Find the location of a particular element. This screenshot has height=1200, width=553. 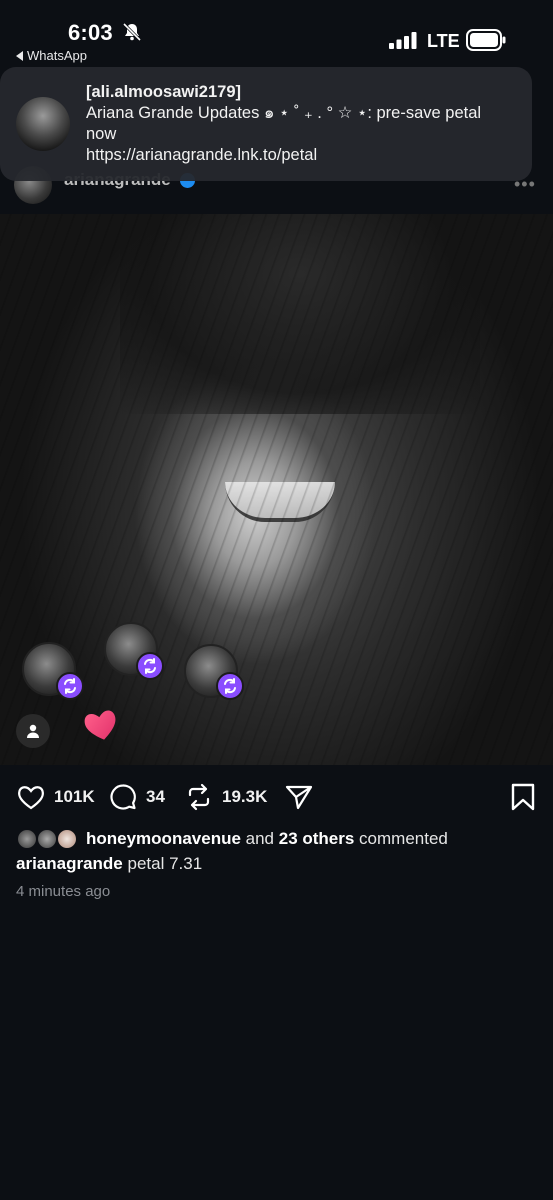

profile-icon is located at coordinates (33, 731).